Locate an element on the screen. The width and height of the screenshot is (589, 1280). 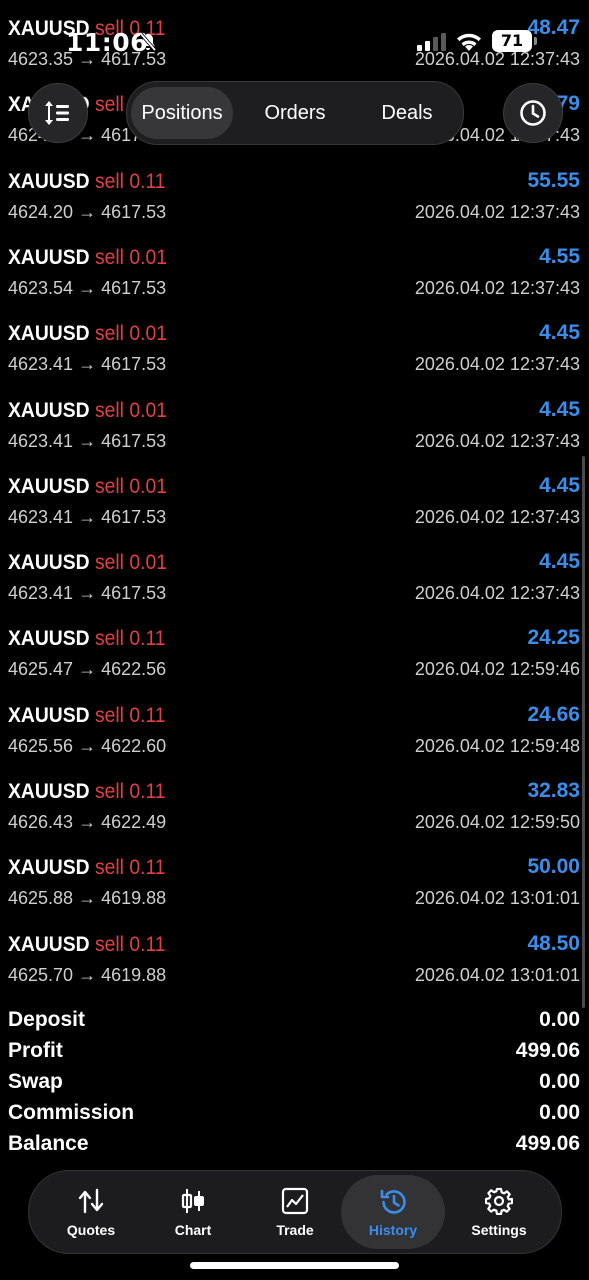
deal-open-price: 4625.47 is located at coordinates (41, 669).